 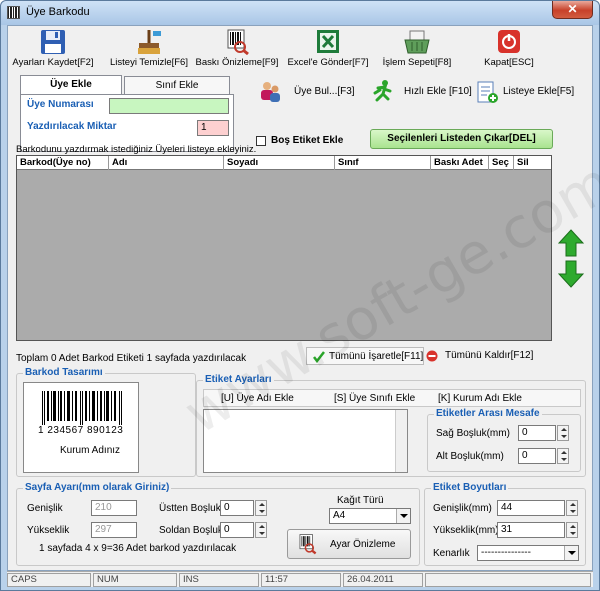 What do you see at coordinates (166, 163) in the screenshot?
I see `col-name: Adı` at bounding box center [166, 163].